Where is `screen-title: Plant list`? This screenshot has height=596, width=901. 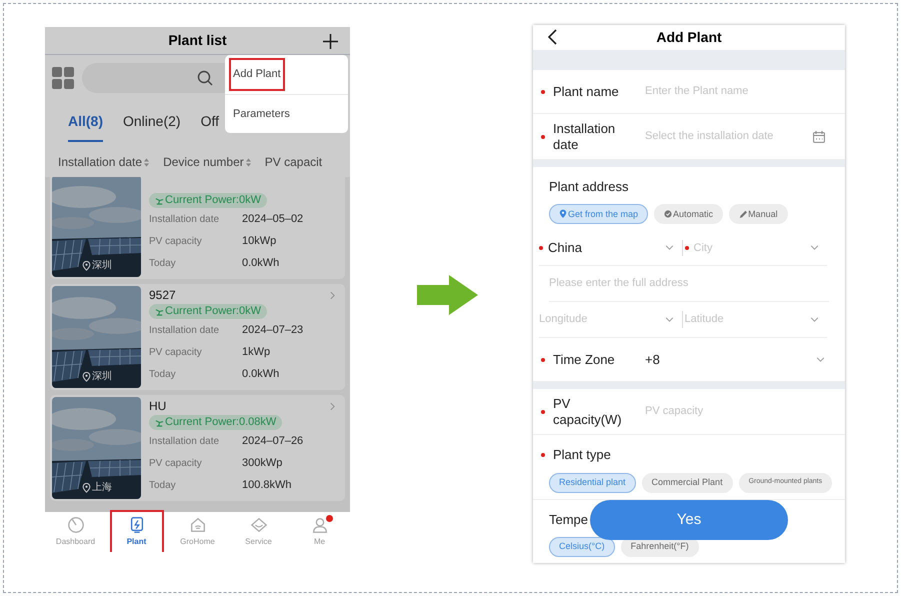 screen-title: Plant list is located at coordinates (197, 40).